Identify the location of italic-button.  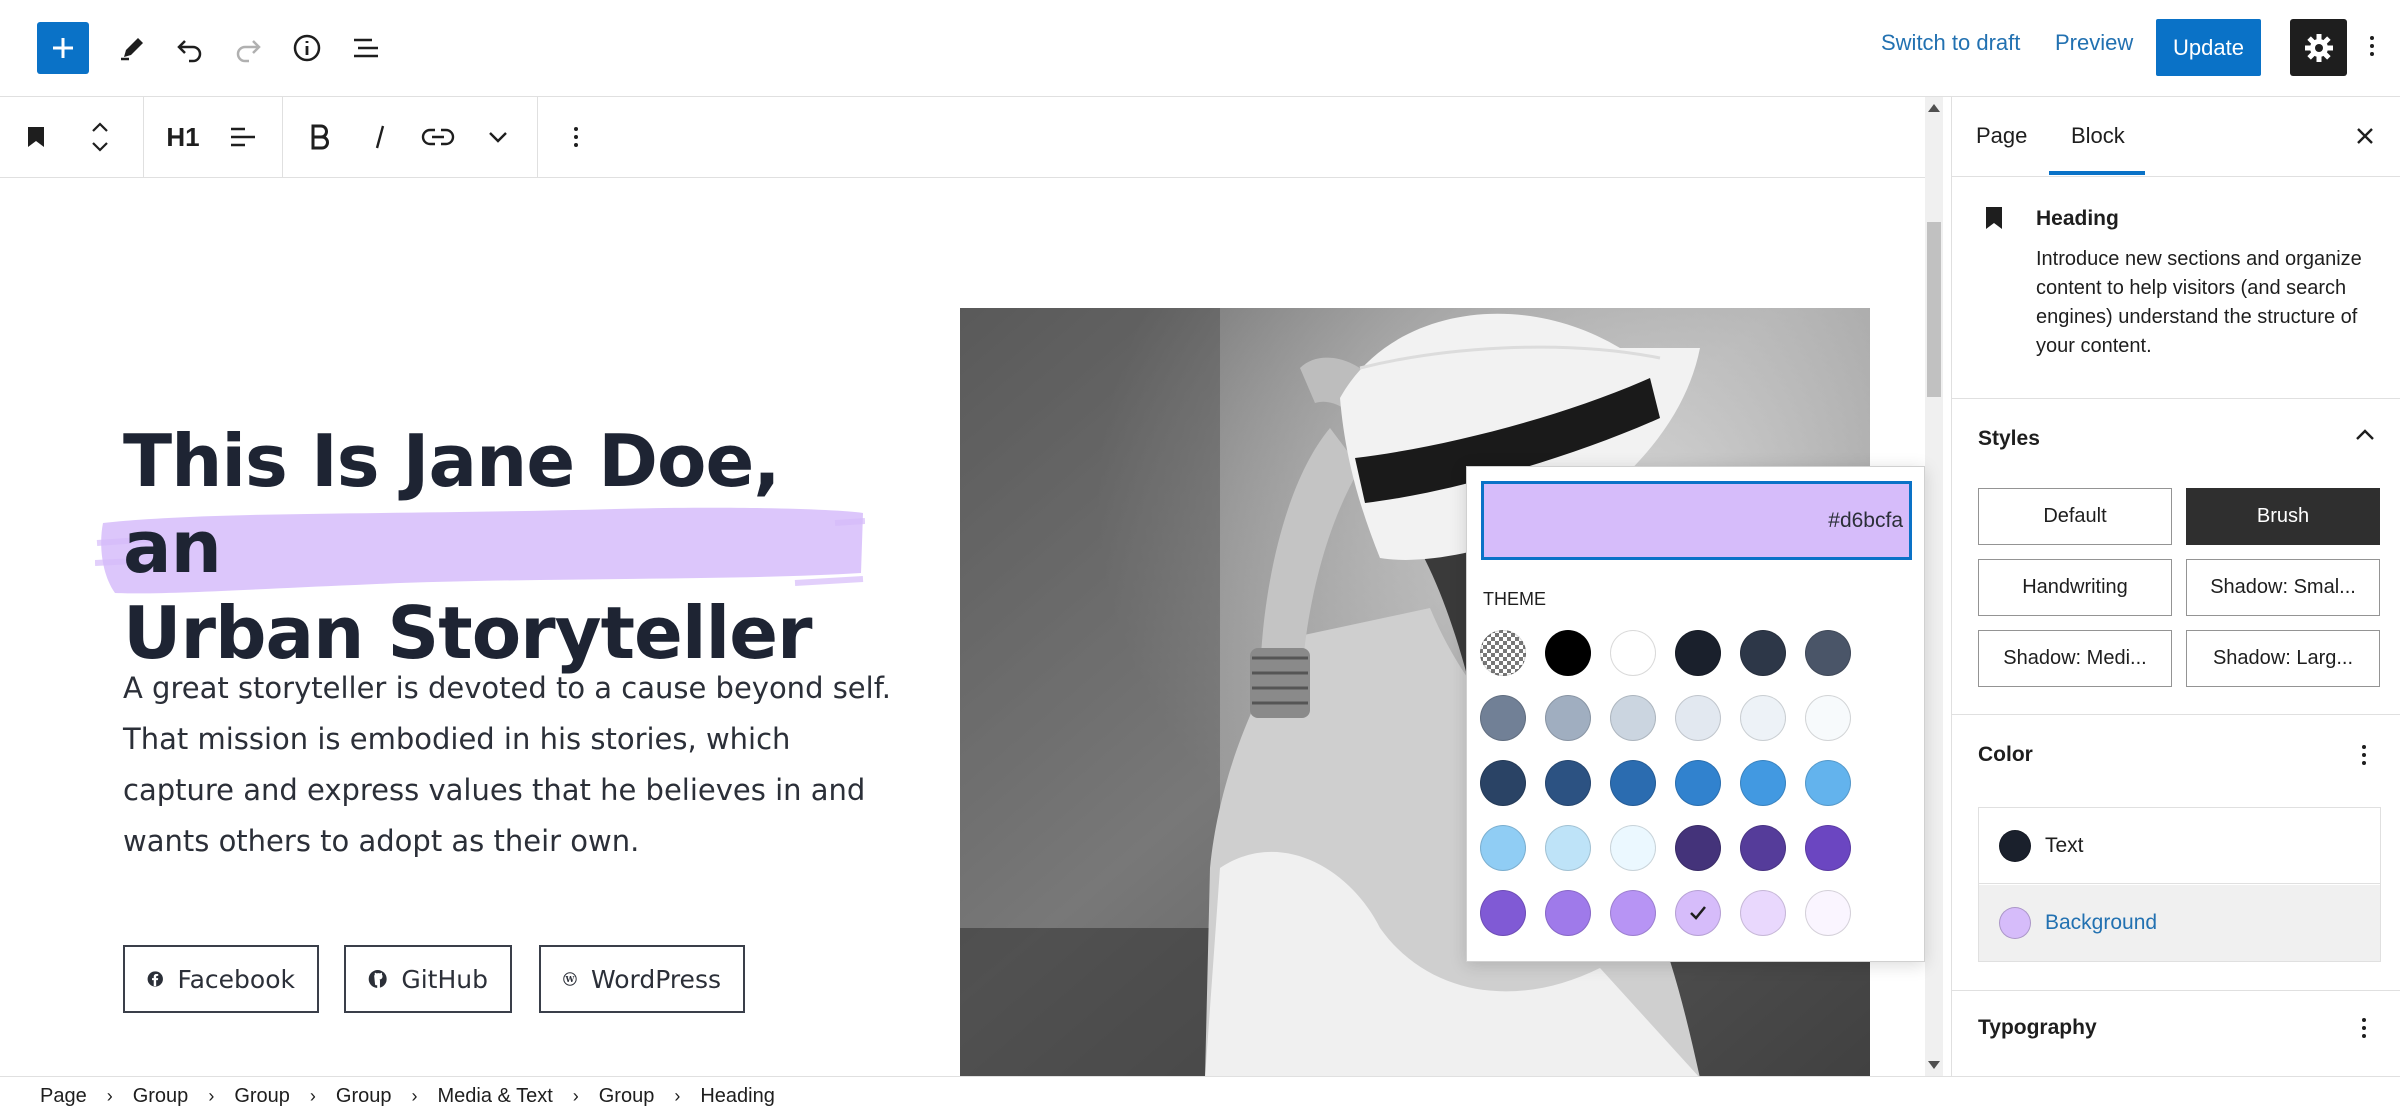
(380, 137).